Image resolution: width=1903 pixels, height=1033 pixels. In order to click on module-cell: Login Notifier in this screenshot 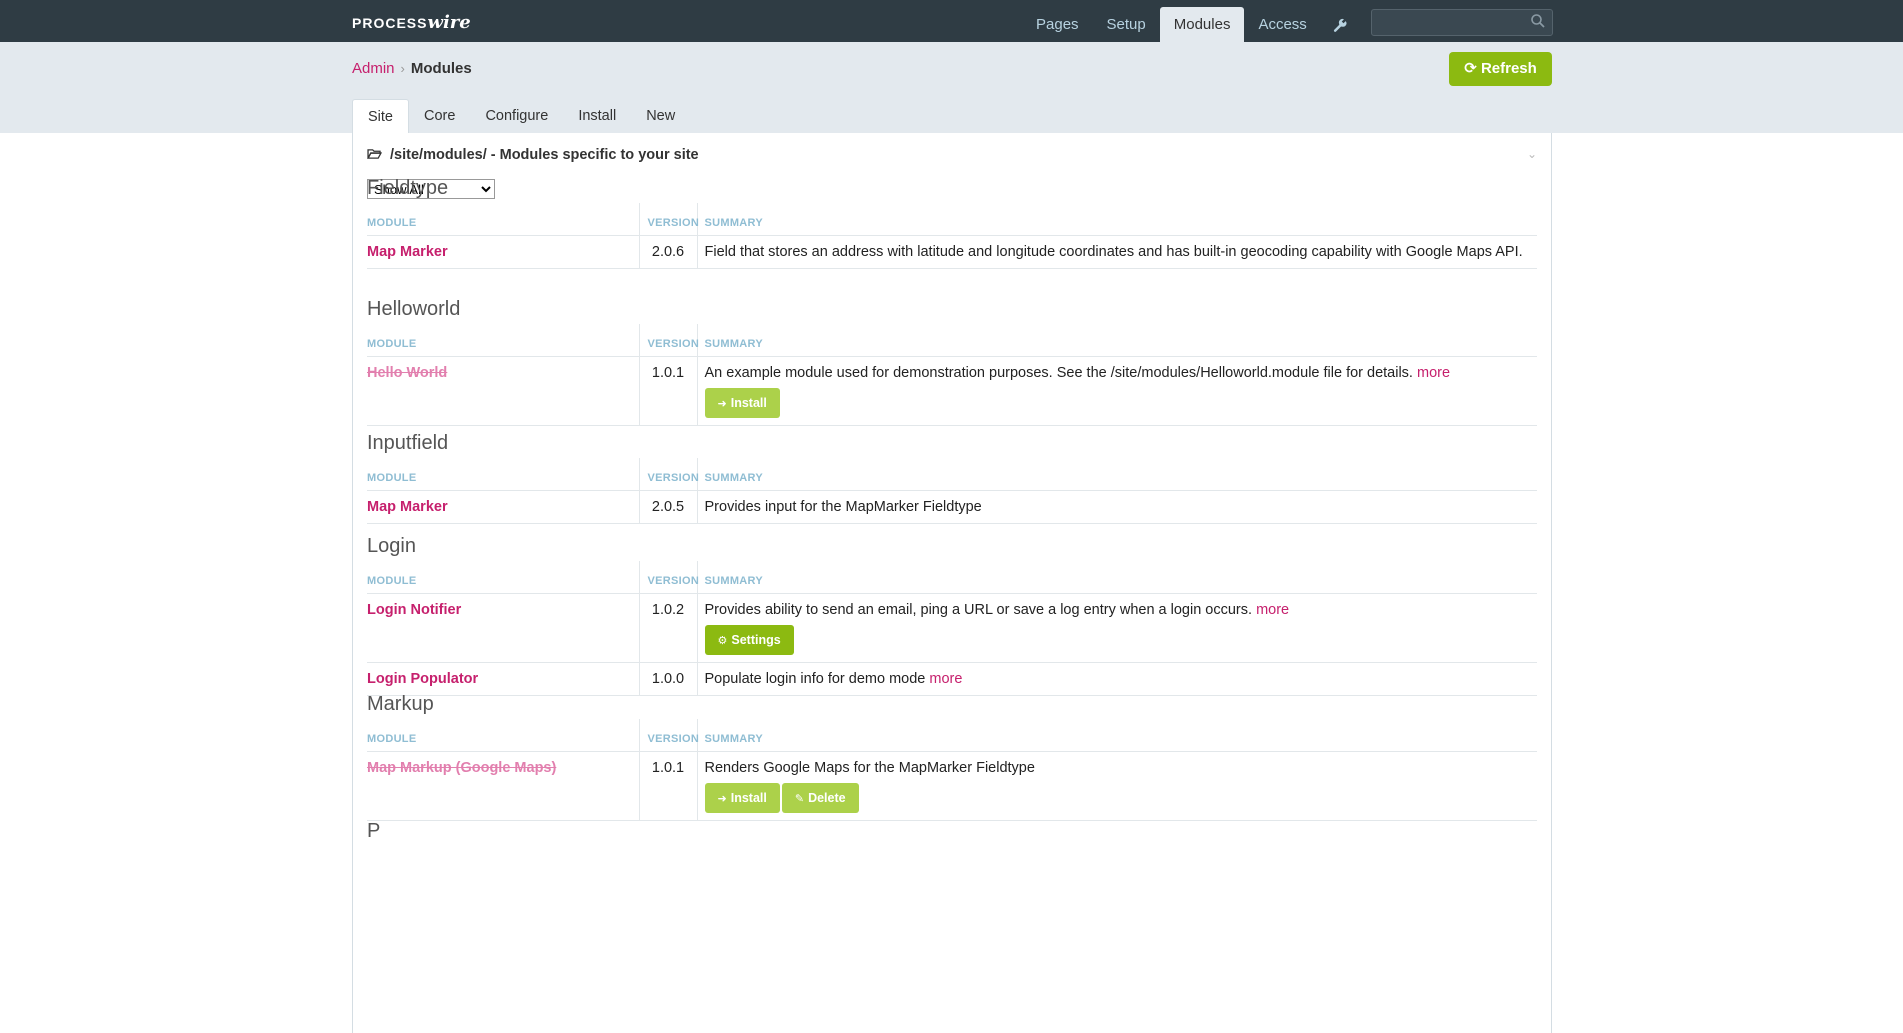, I will do `click(503, 628)`.